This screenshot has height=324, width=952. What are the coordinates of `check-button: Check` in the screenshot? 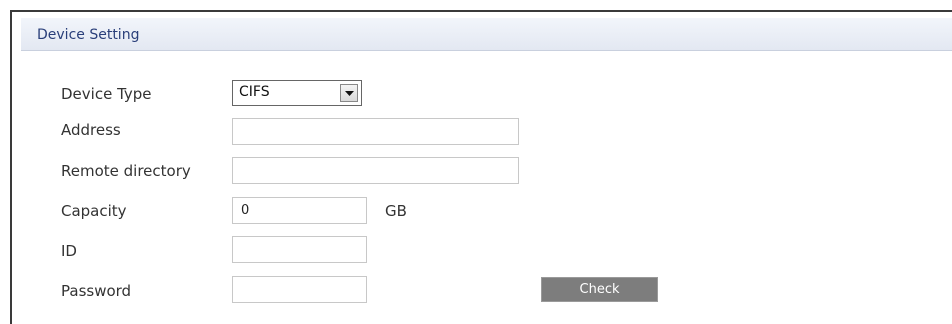 It's located at (599, 289).